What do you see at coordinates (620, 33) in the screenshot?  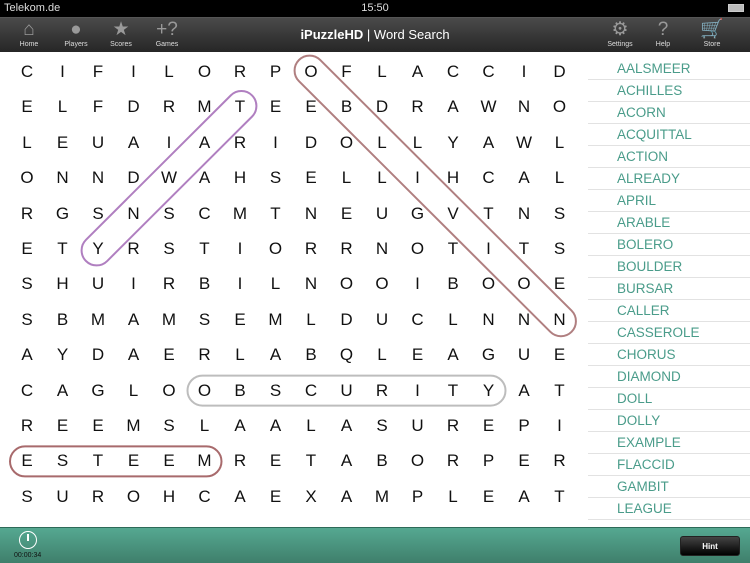 I see `toolbar-settings-button: ⚙ Settings` at bounding box center [620, 33].